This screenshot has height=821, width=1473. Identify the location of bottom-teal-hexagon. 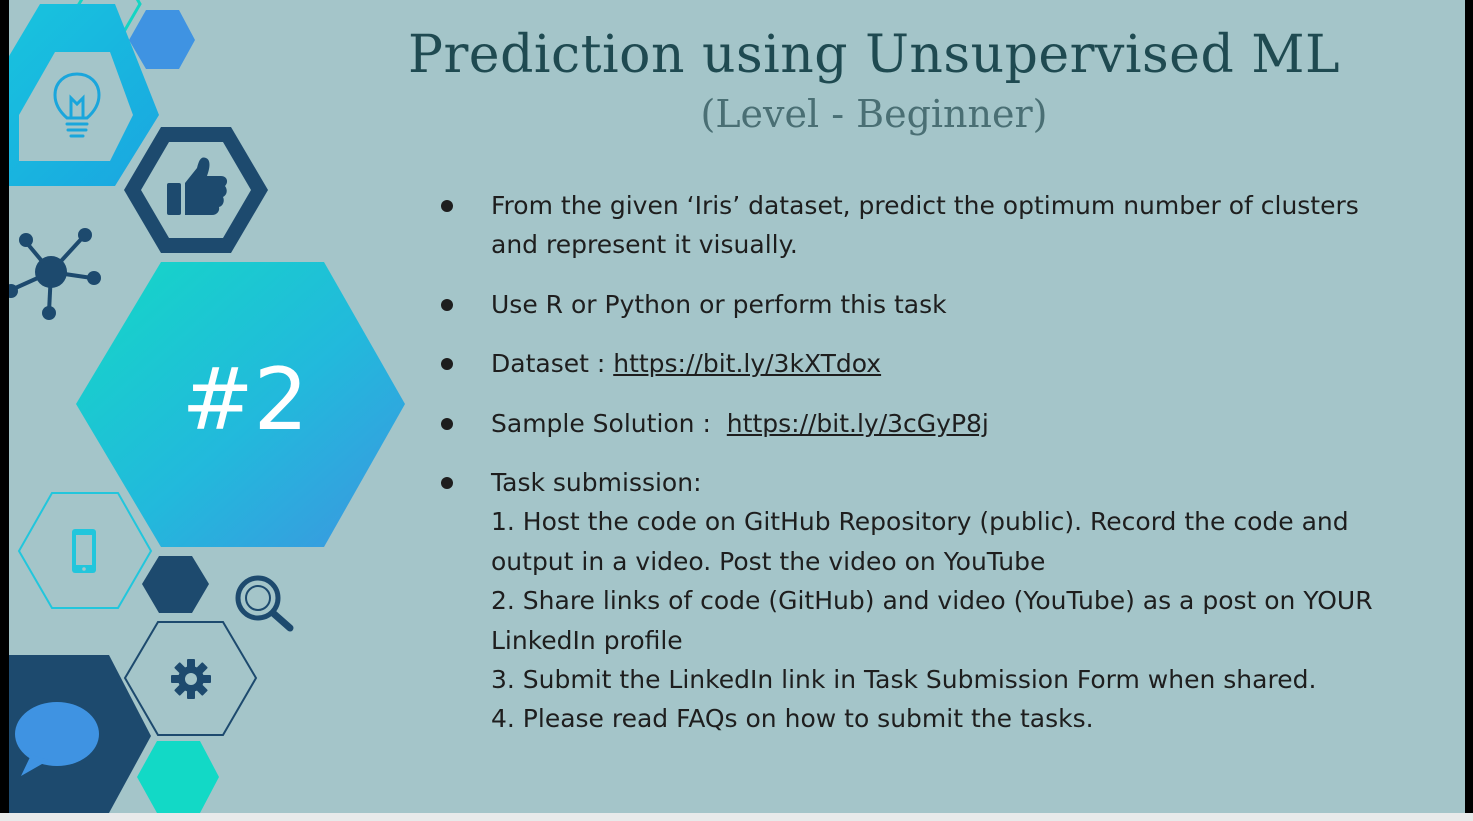
(178, 777).